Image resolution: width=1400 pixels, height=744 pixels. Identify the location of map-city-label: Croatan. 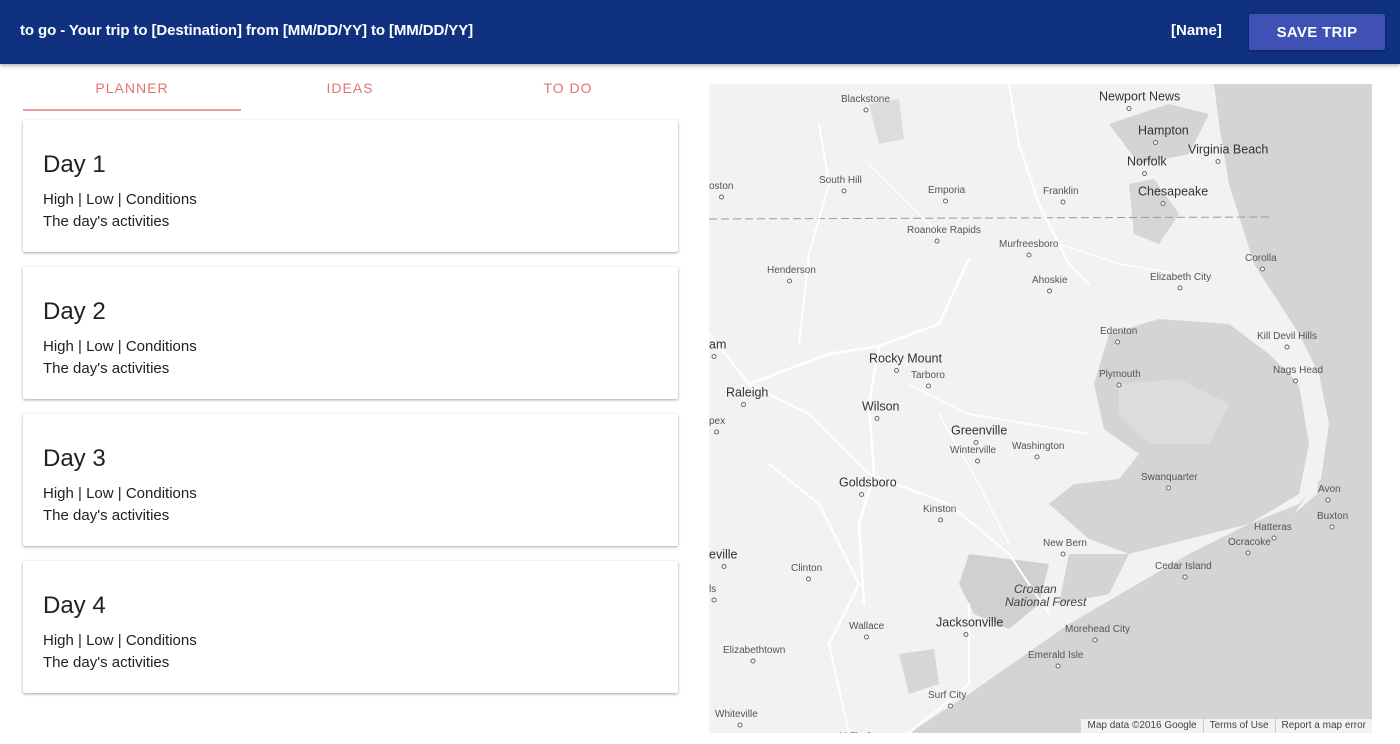
(1035, 589).